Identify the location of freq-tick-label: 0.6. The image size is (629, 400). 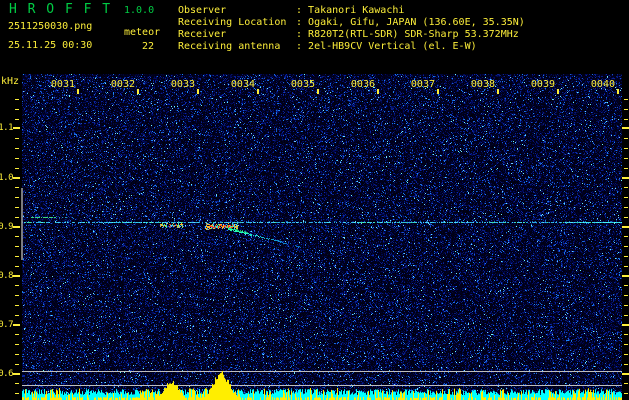
(6, 374).